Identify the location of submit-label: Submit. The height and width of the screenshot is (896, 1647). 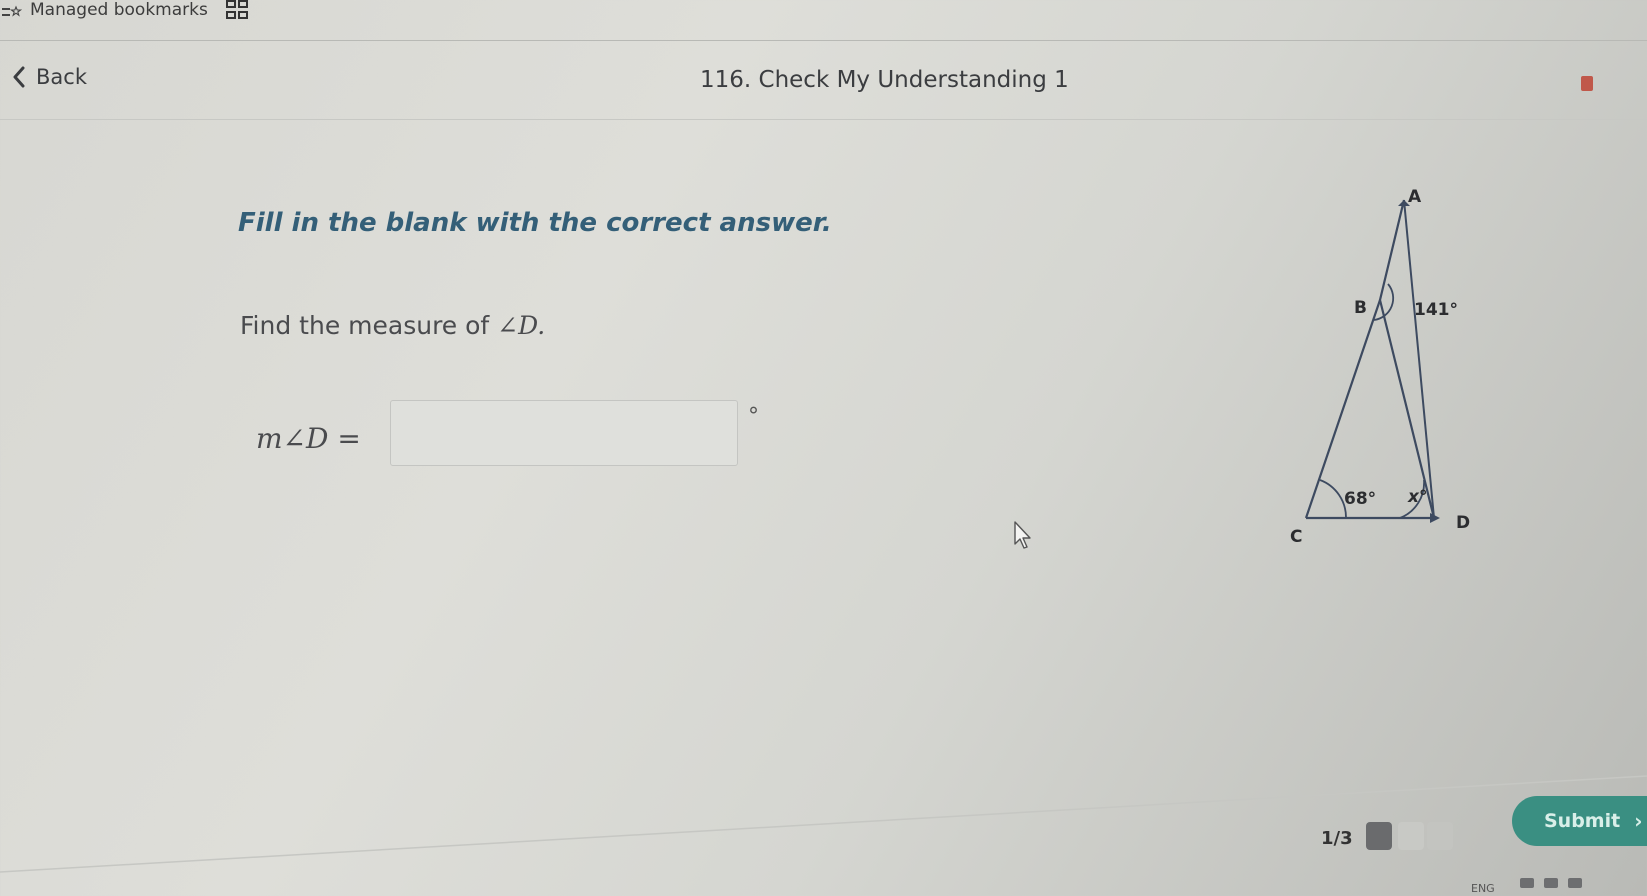
(1582, 821).